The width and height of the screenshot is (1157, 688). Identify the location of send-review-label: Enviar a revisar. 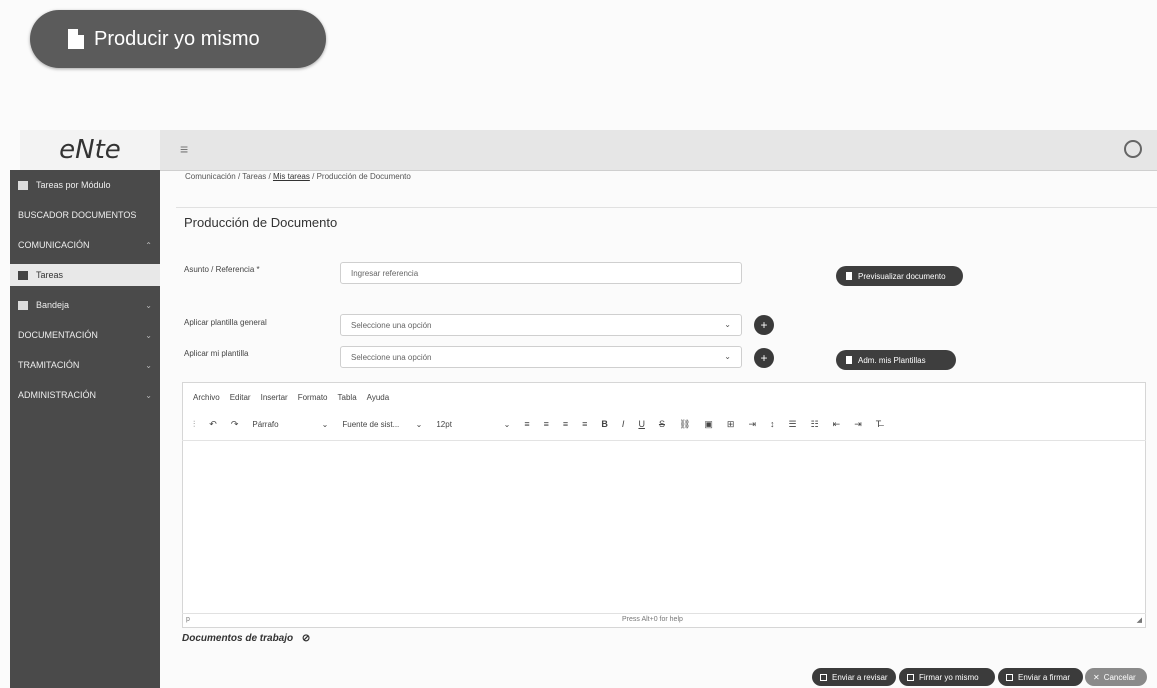
(860, 677).